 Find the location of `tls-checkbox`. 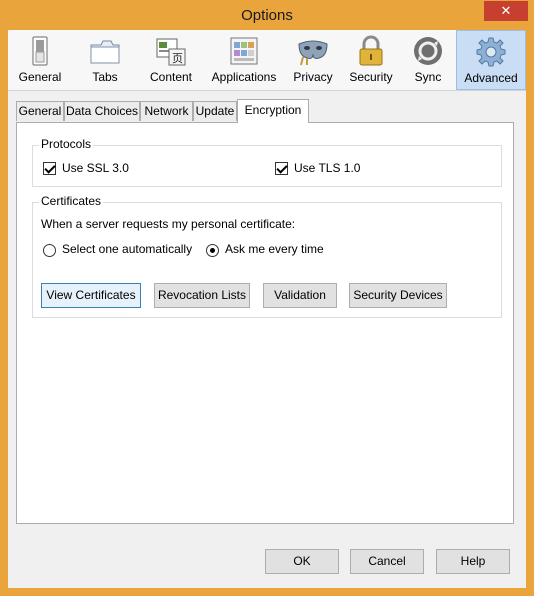

tls-checkbox is located at coordinates (281, 168).